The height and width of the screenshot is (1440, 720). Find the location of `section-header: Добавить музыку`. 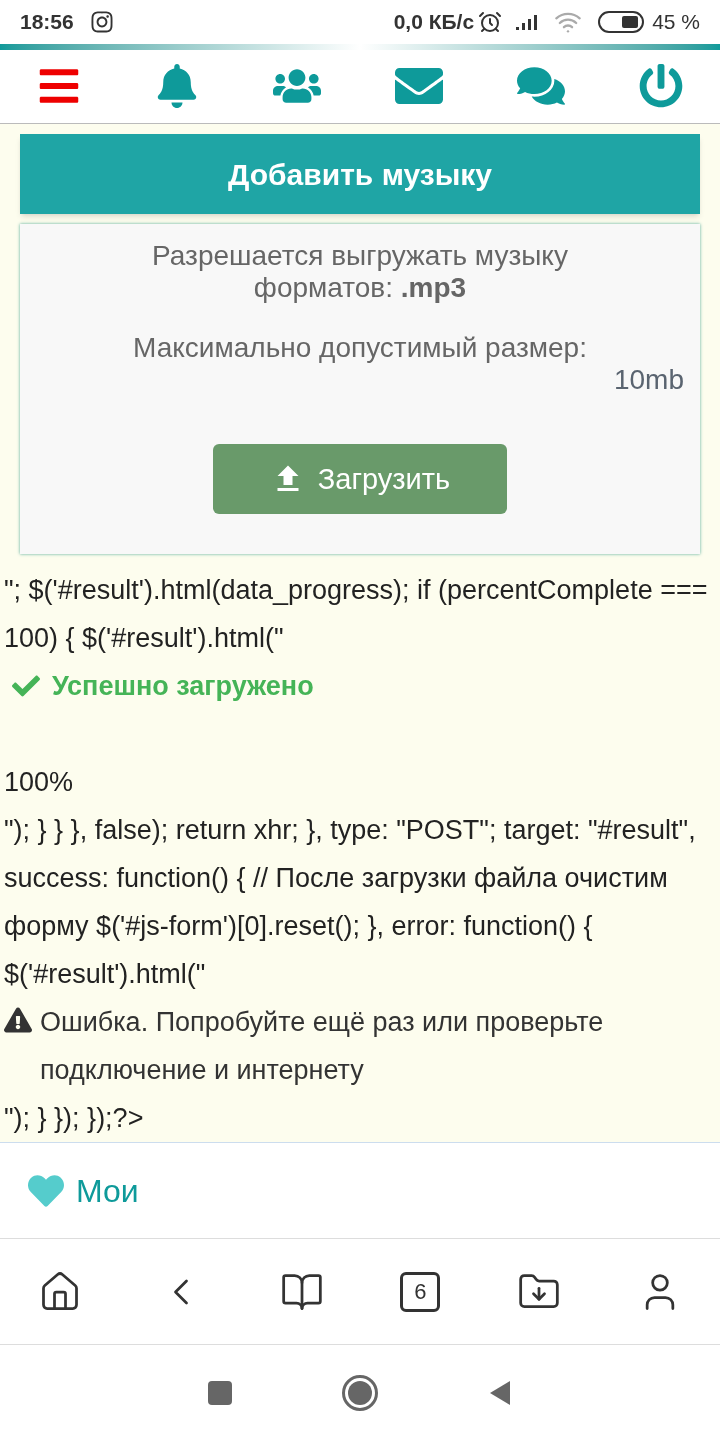

section-header: Добавить музыку is located at coordinates (360, 174).